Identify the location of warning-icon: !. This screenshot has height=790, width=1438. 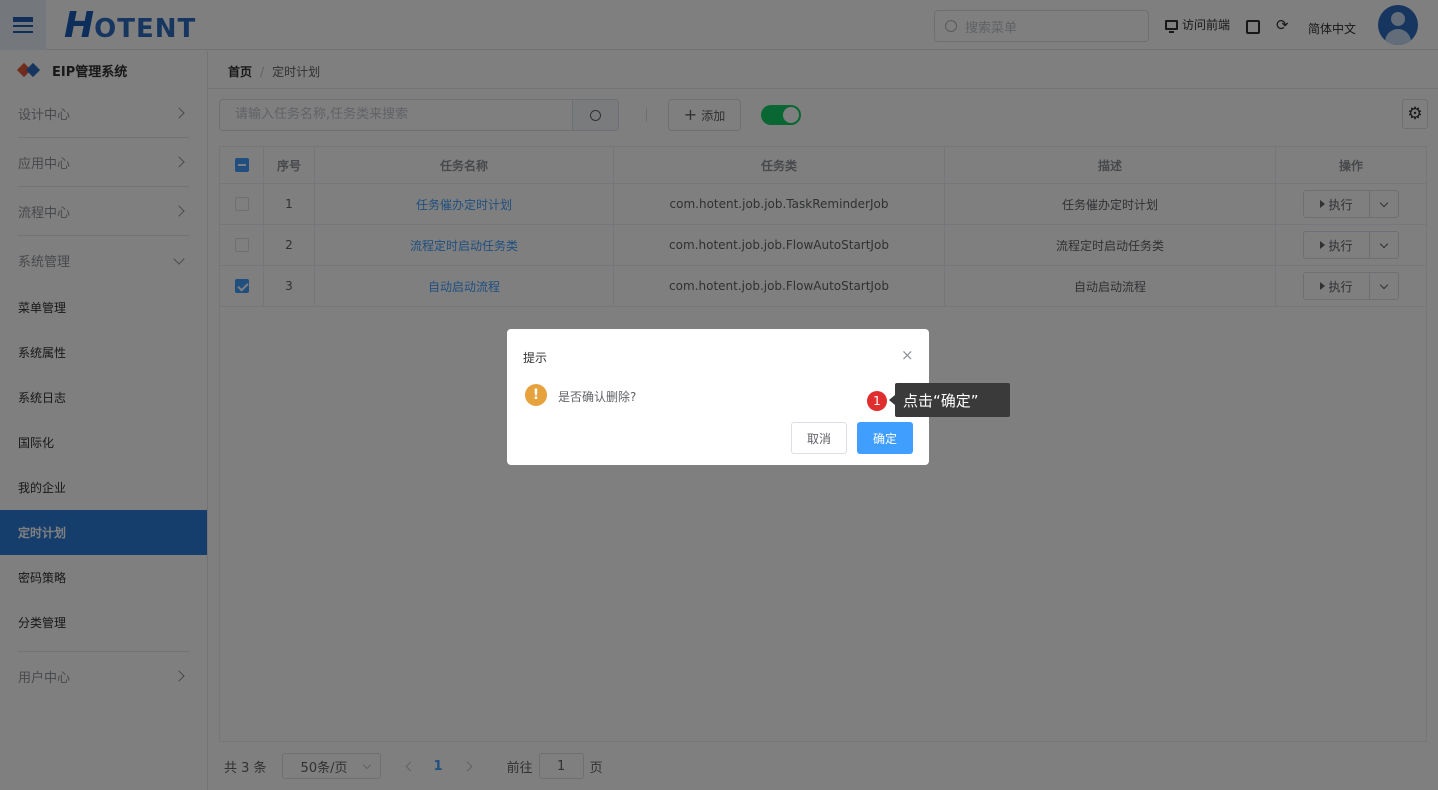
(536, 395).